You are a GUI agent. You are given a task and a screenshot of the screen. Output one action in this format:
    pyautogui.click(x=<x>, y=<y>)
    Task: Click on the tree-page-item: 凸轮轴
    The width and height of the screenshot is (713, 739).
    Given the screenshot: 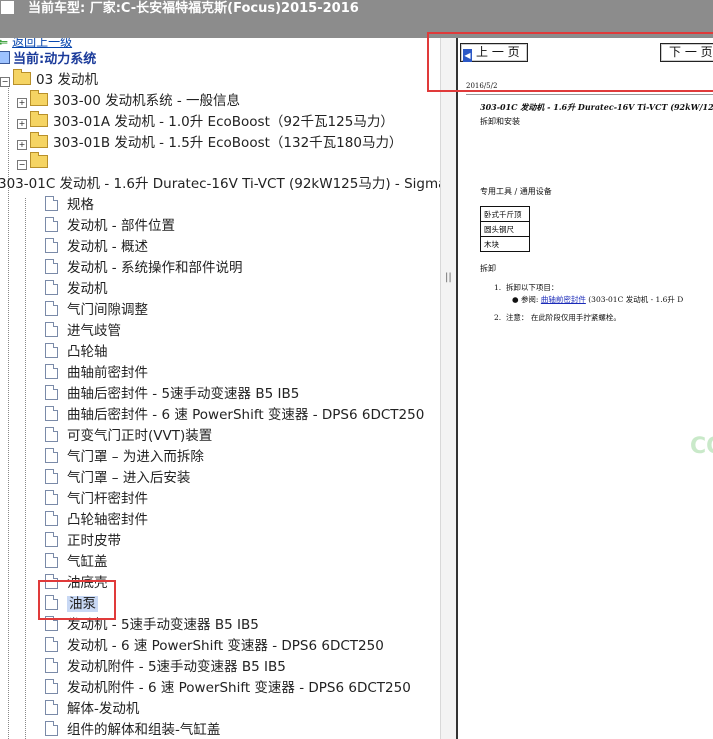 What is the action you would take?
    pyautogui.click(x=76, y=352)
    